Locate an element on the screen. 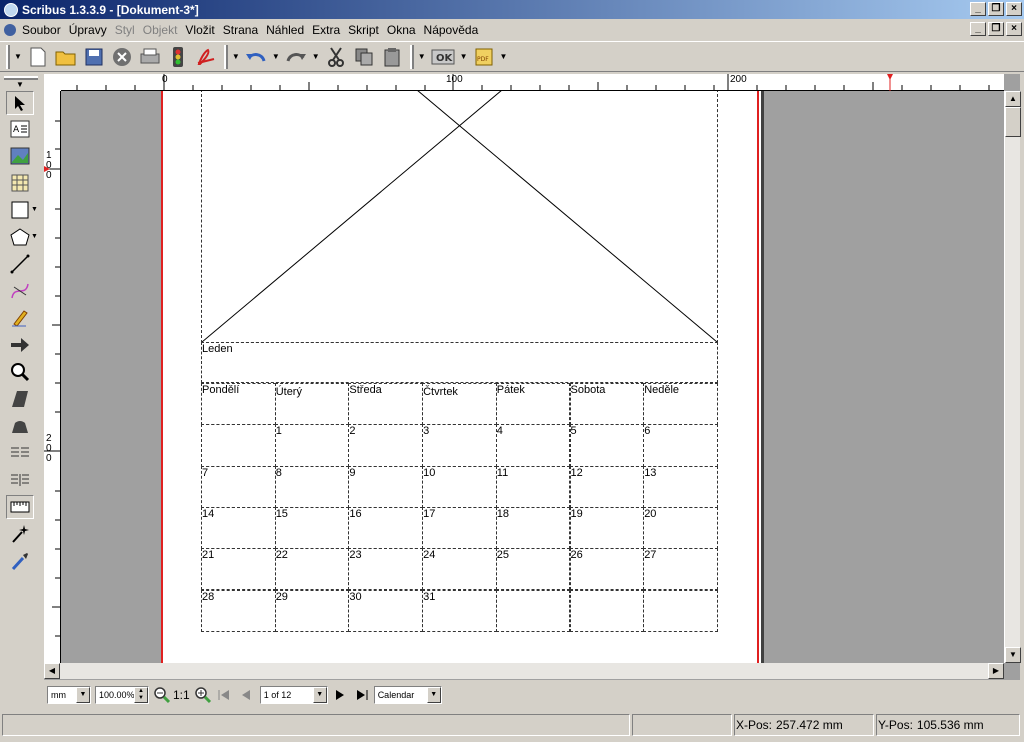 This screenshot has width=1024, height=742. date-cell: 30 is located at coordinates (386, 610).